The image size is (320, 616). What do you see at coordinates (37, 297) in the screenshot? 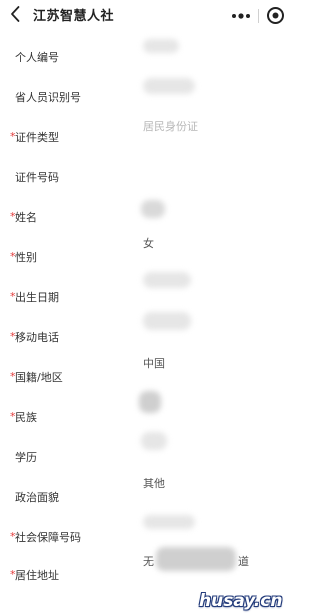
I see `field-label: 出生日期` at bounding box center [37, 297].